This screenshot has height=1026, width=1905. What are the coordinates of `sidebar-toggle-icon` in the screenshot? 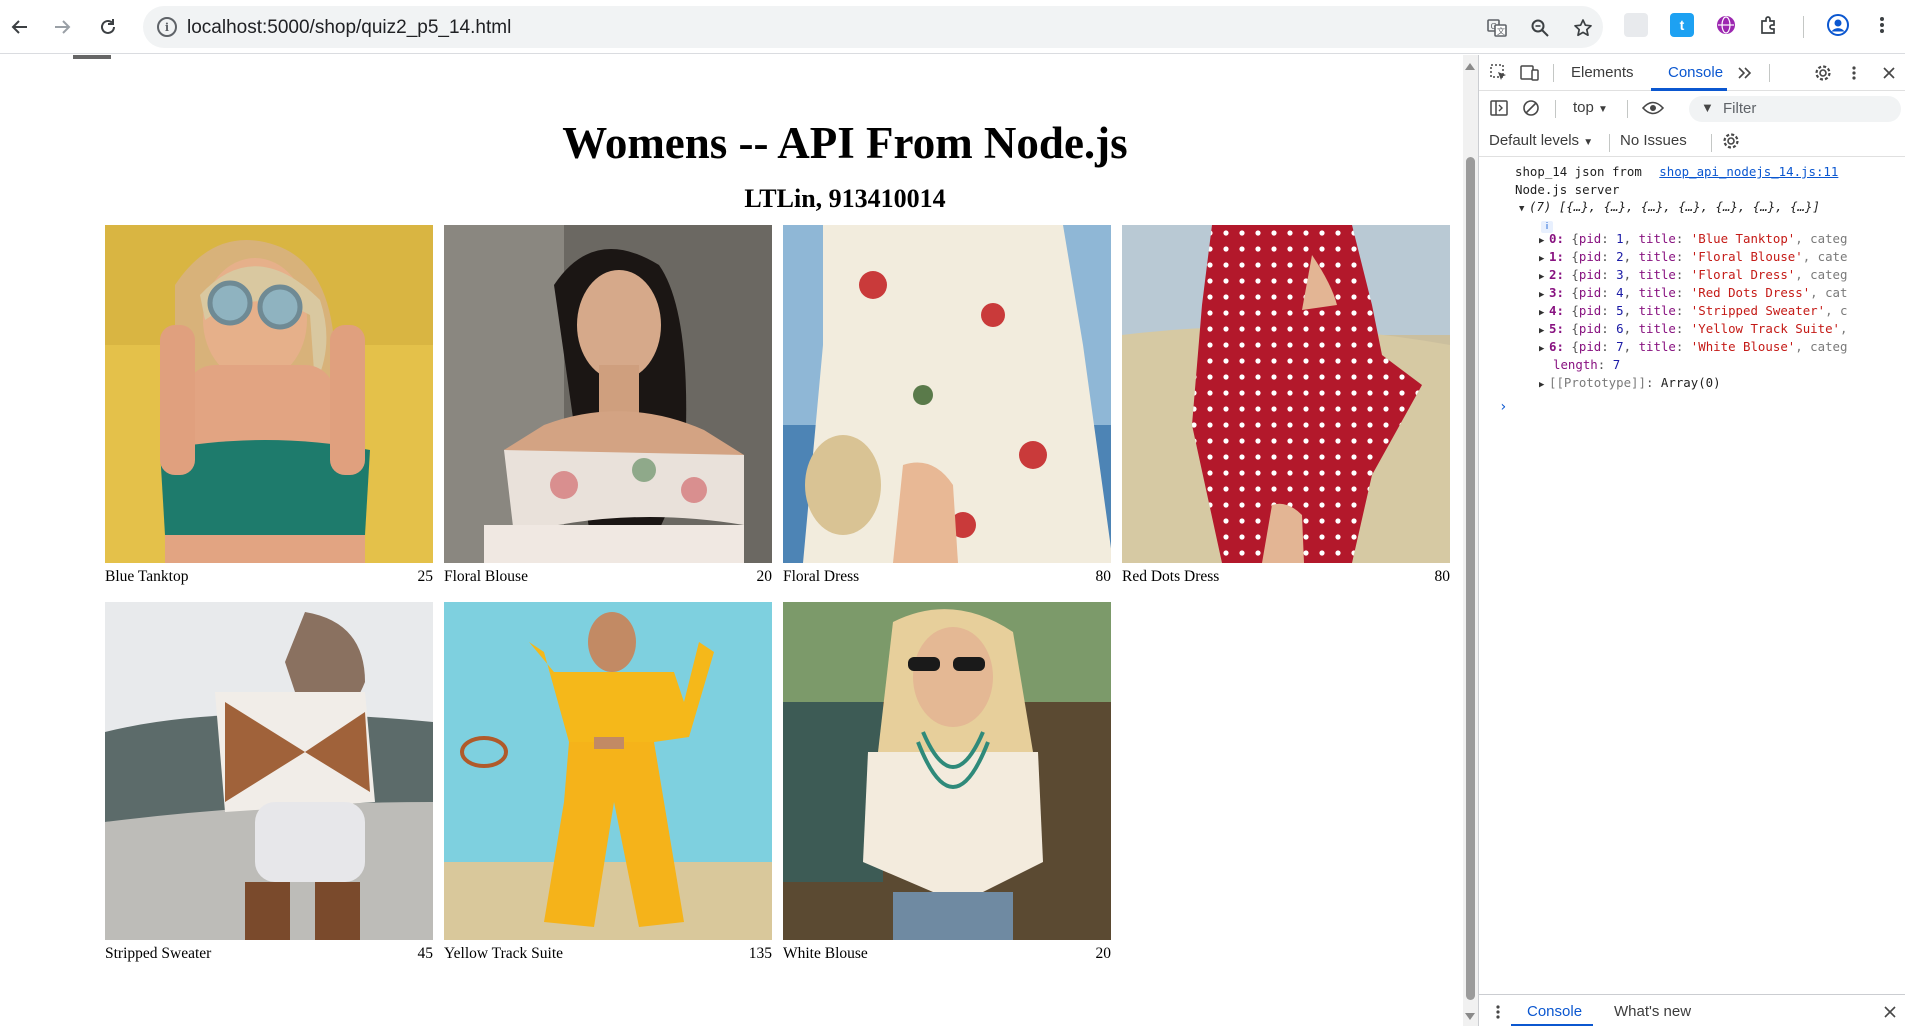 It's located at (1499, 108).